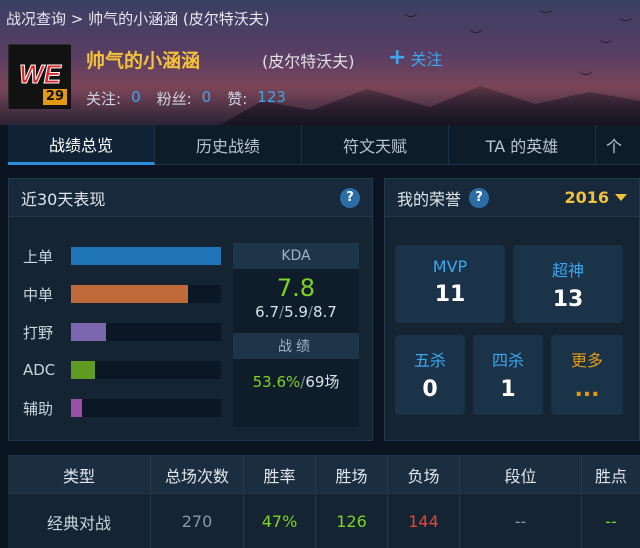 This screenshot has width=640, height=548. What do you see at coordinates (450, 266) in the screenshot?
I see `honor-label: MVP` at bounding box center [450, 266].